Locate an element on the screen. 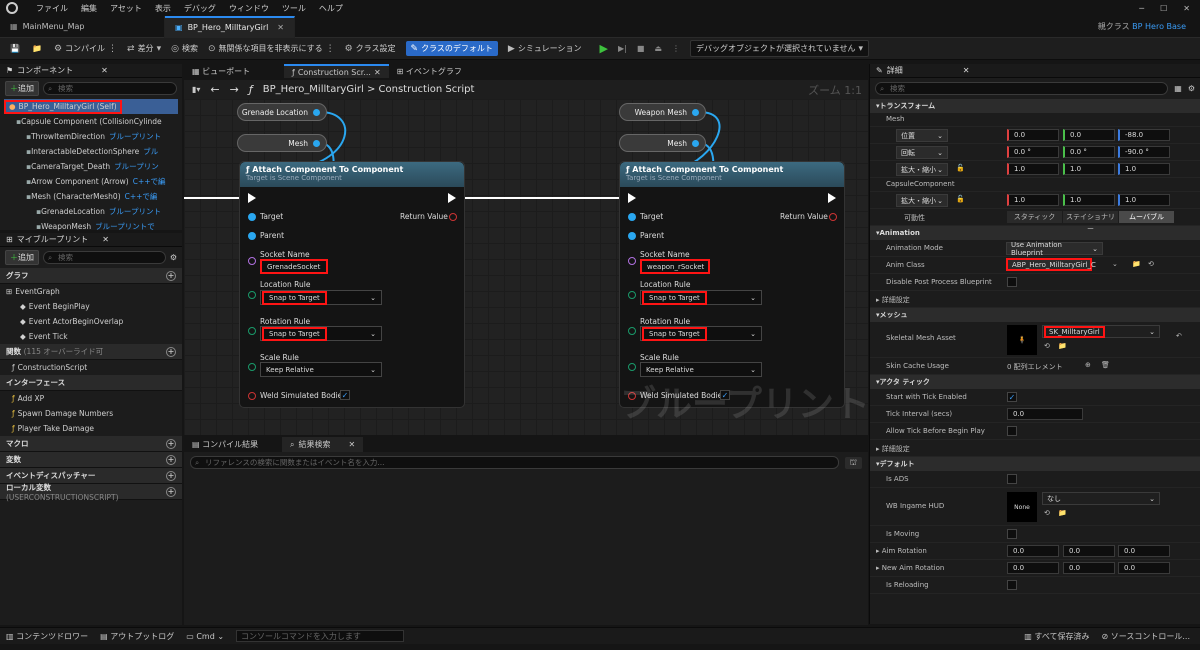 The width and height of the screenshot is (1200, 650). tab-construction-script: ƒ Construction Scr... ✕ is located at coordinates (336, 71).